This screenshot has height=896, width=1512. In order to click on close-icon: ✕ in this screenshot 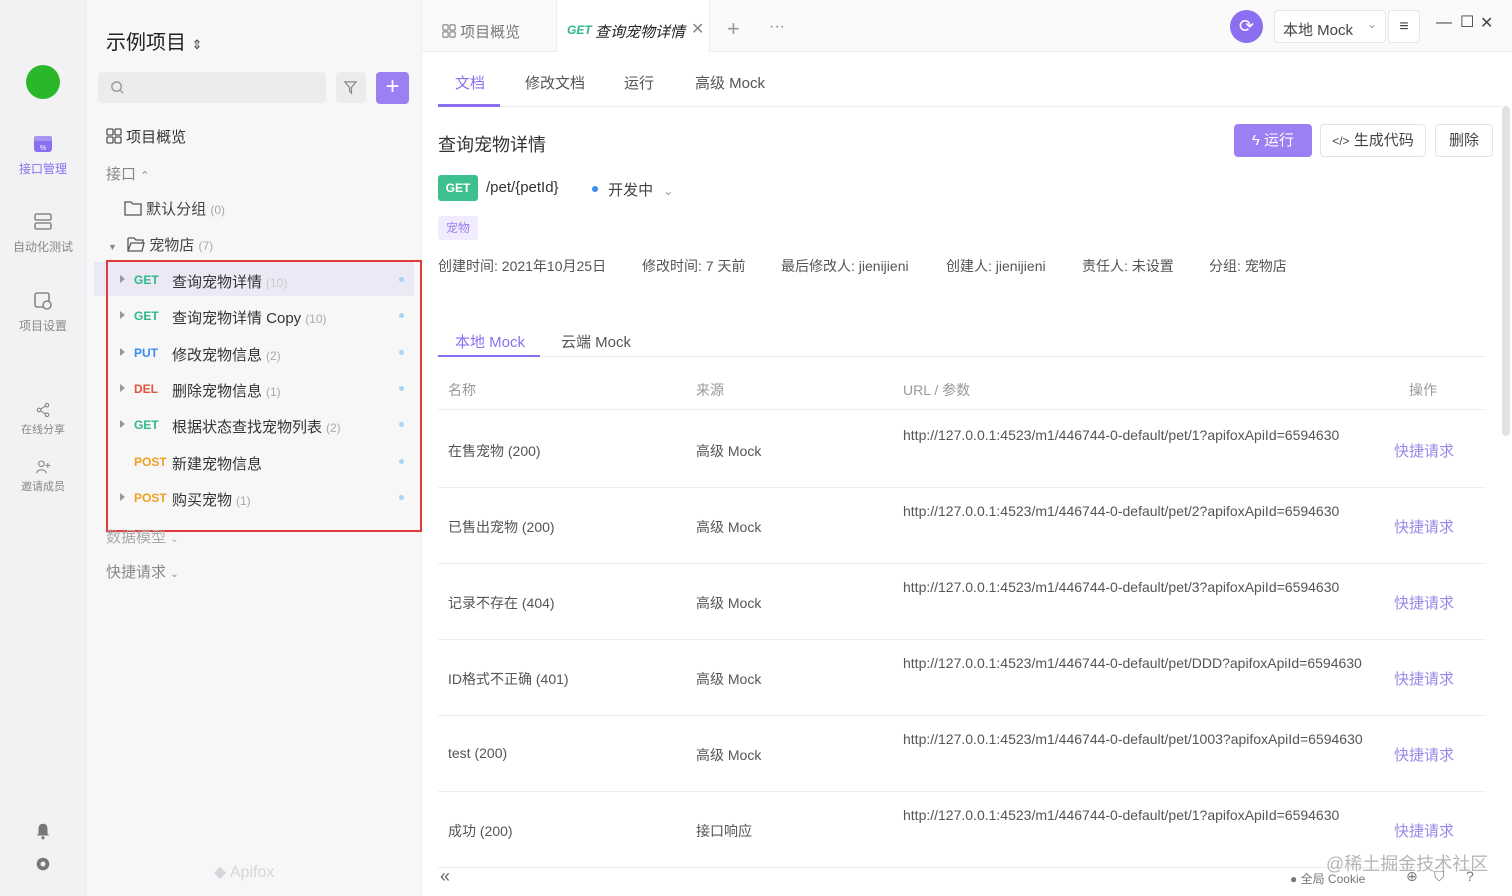, I will do `click(697, 29)`.